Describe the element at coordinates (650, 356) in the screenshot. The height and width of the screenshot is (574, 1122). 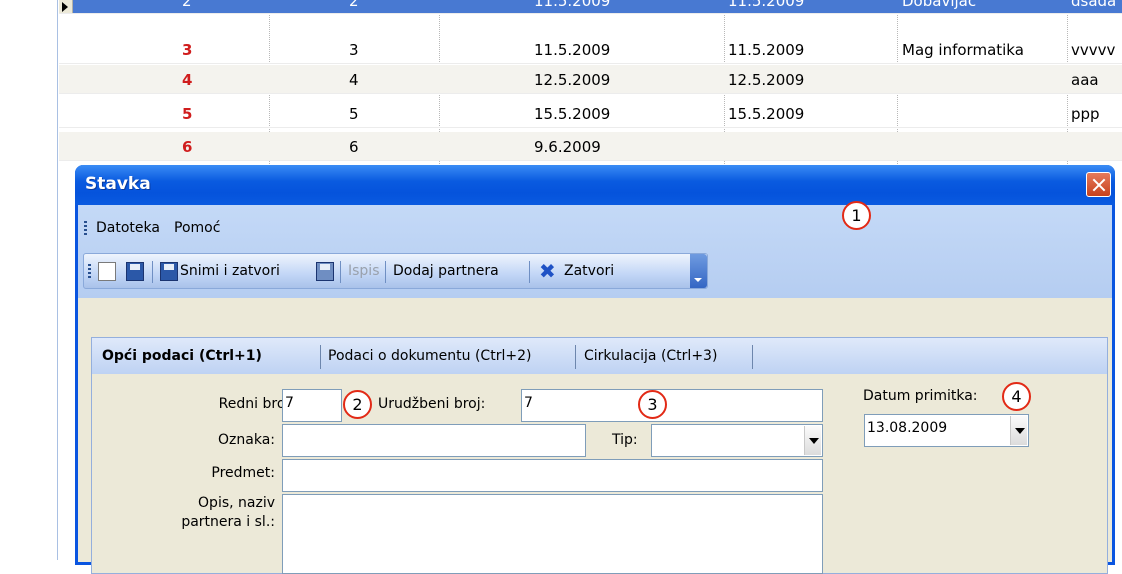
I see `tab-cirkulacija: Cirkulacija (Ctrl+3)` at that location.